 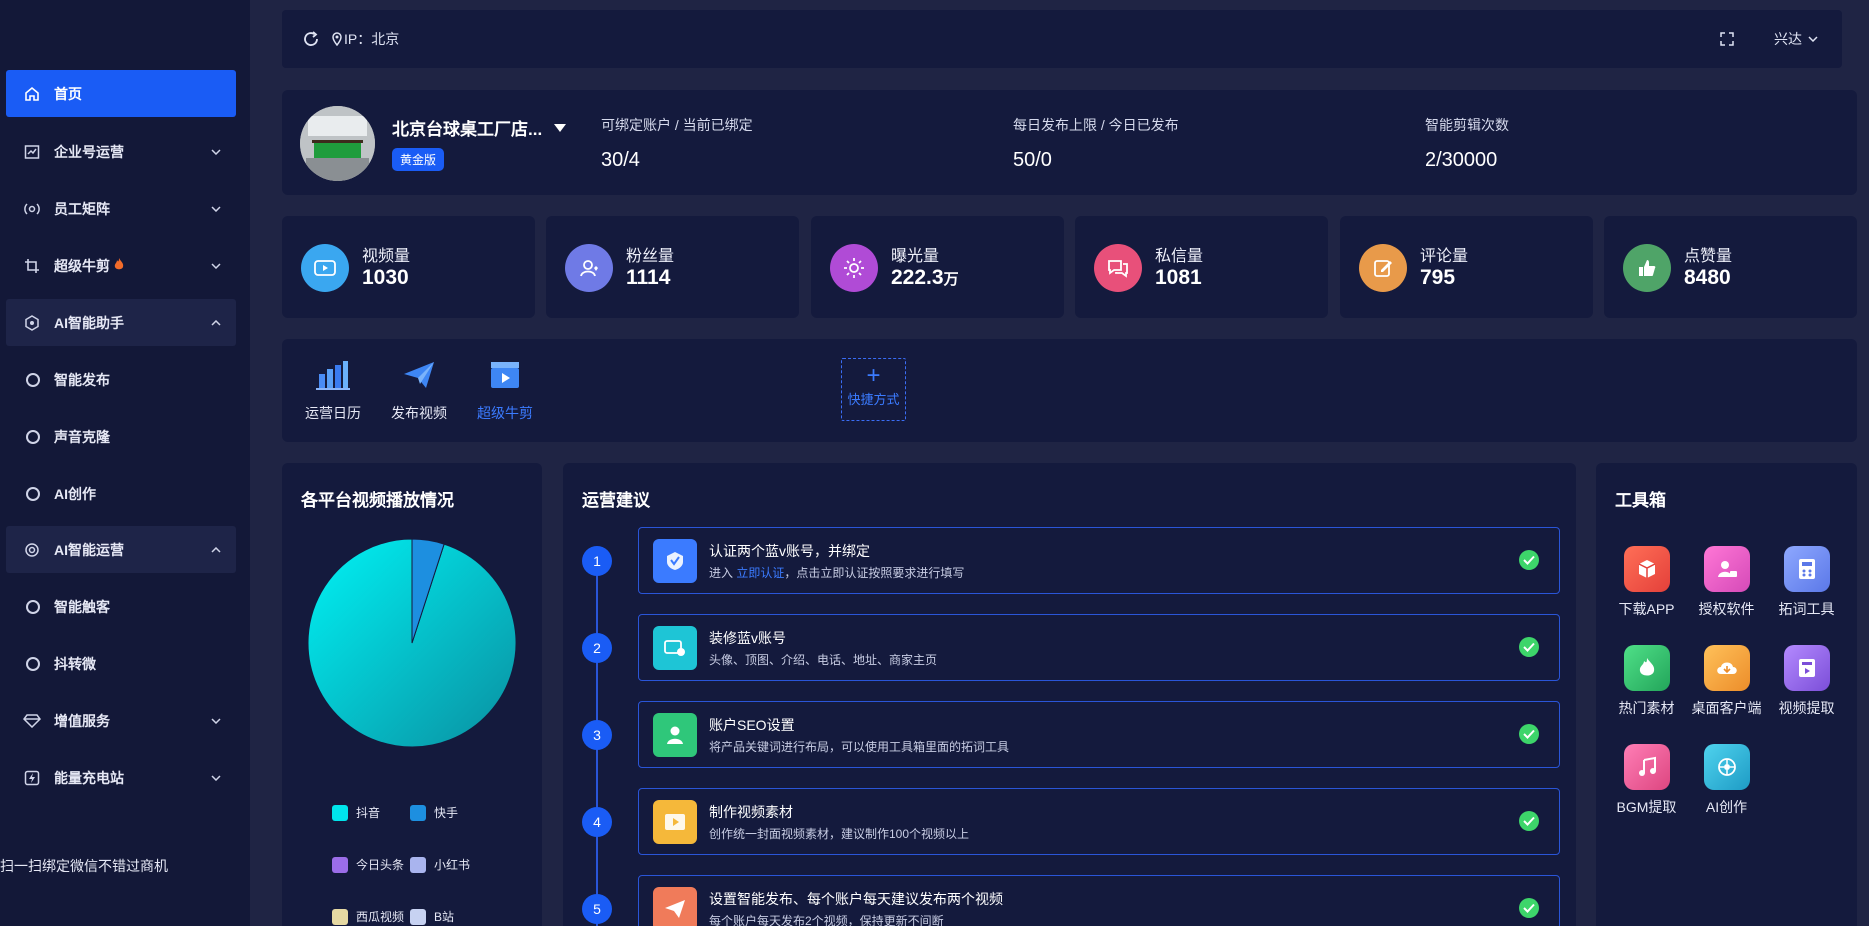 I want to click on metric-label: 点赞量, so click(x=1708, y=256).